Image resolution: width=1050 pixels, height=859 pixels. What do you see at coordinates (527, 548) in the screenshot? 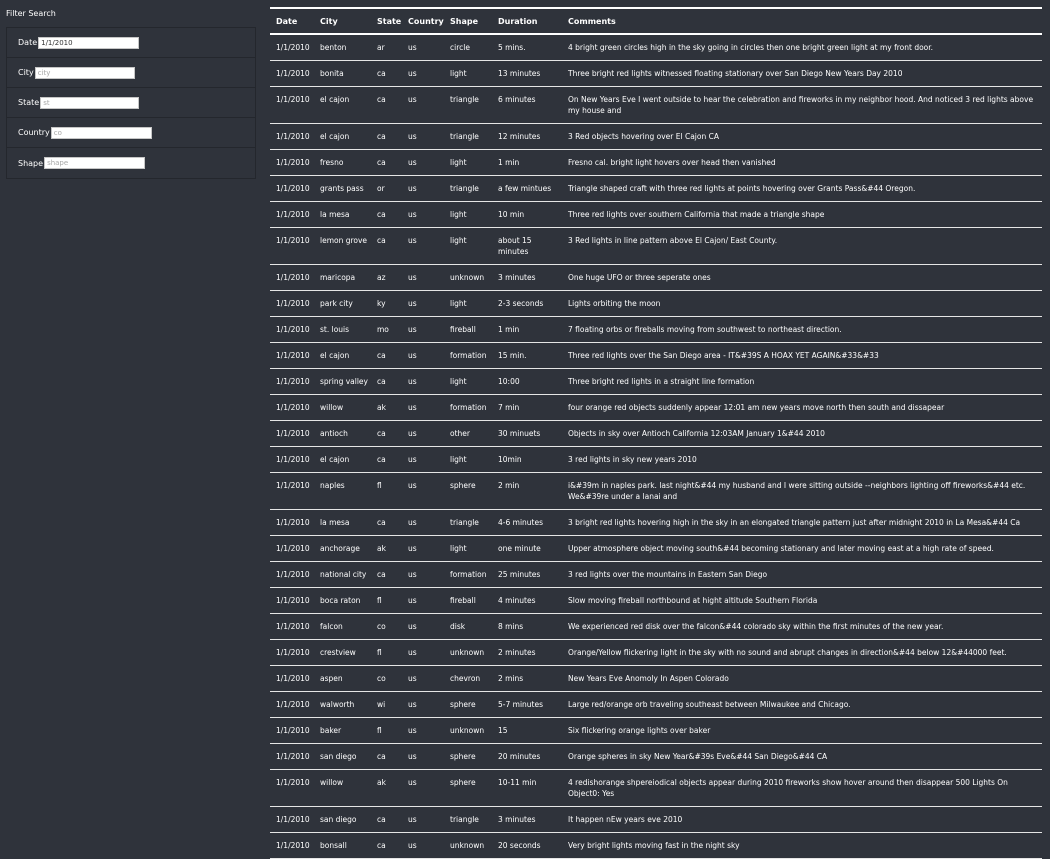
I see `duration-cell: one minute` at bounding box center [527, 548].